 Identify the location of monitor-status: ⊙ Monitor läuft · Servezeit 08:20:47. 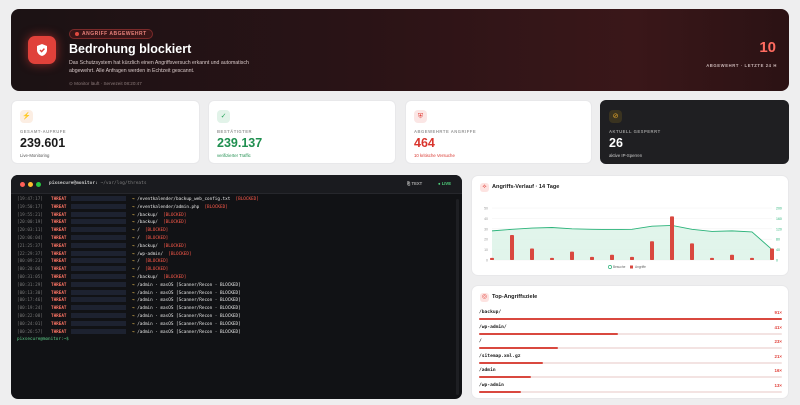
(105, 83).